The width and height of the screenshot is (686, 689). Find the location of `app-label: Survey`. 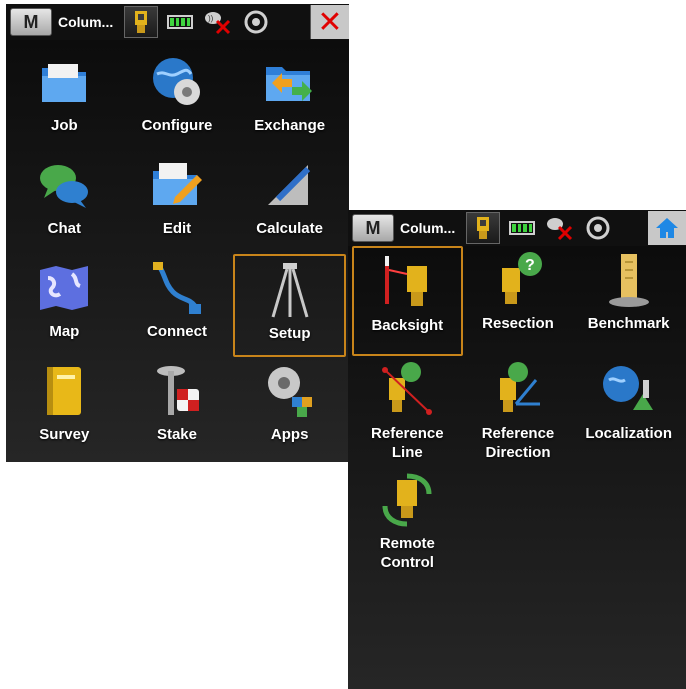

app-label: Survey is located at coordinates (64, 434).